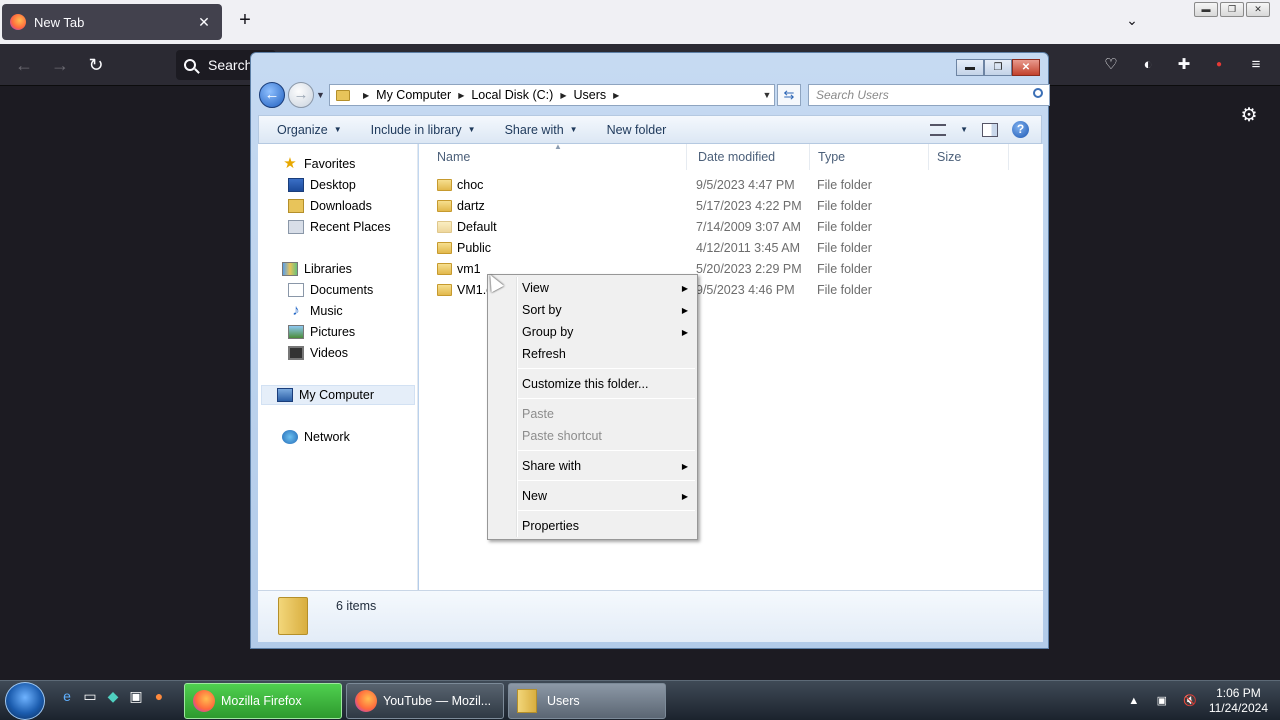  What do you see at coordinates (1134, 701) in the screenshot?
I see `show-hidden-icons-icon: ▲` at bounding box center [1134, 701].